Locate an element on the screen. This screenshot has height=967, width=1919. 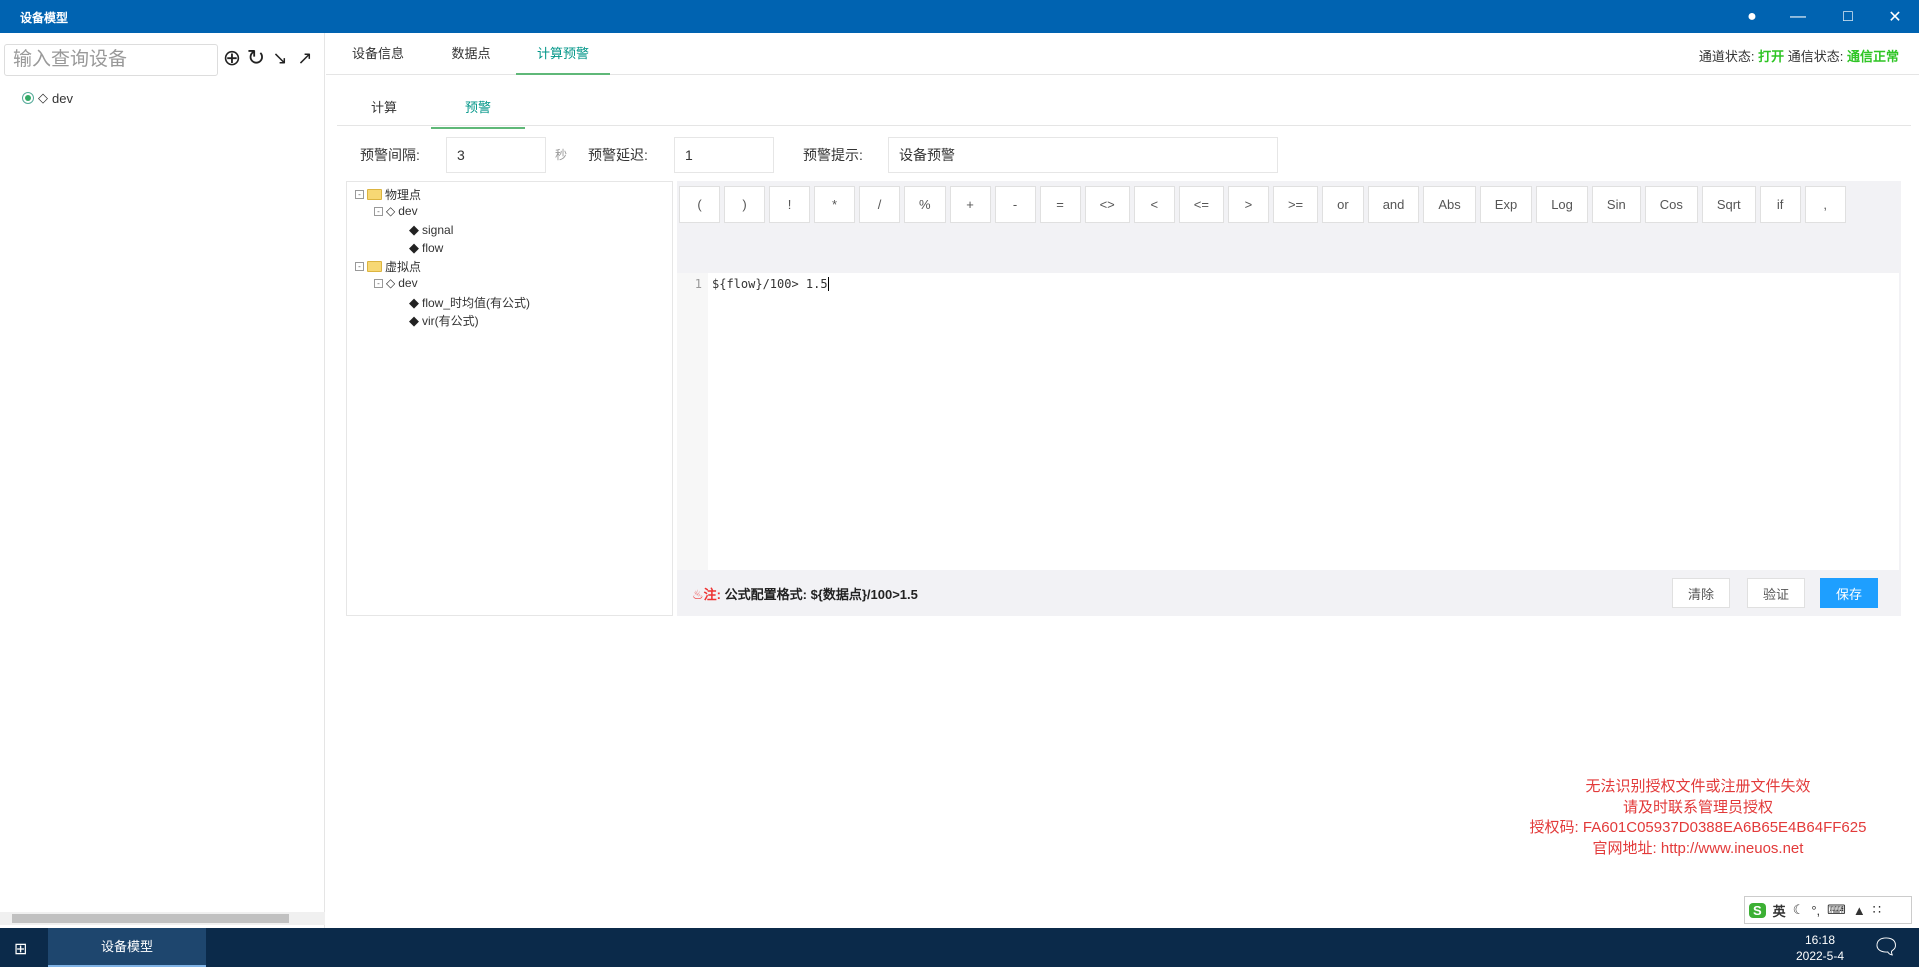
tree-node-flow: ◆ flow is located at coordinates (426, 248).